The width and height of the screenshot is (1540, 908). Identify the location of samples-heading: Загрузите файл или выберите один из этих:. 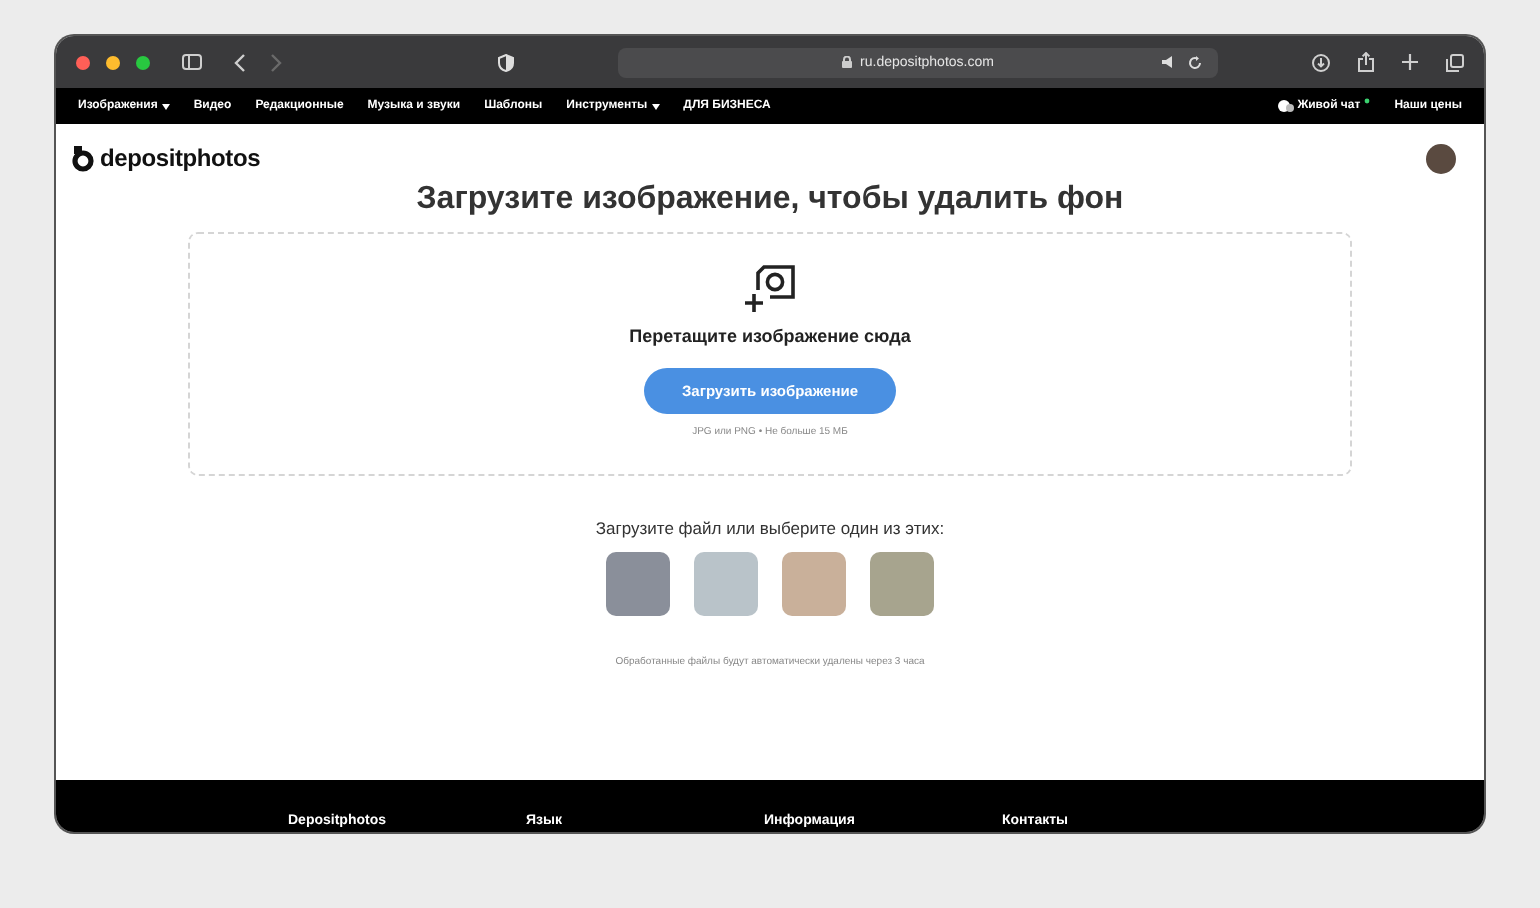
(770, 528).